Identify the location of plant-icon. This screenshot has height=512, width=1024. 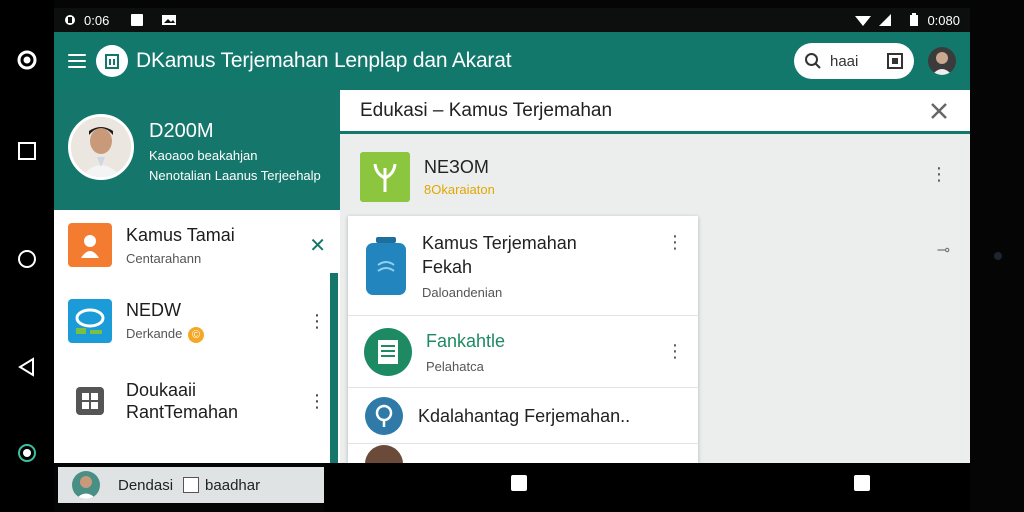
(385, 177).